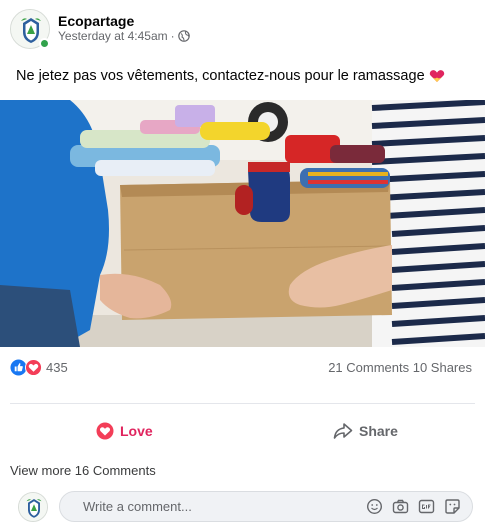  Describe the element at coordinates (374, 506) in the screenshot. I see `emoji-icon` at that location.